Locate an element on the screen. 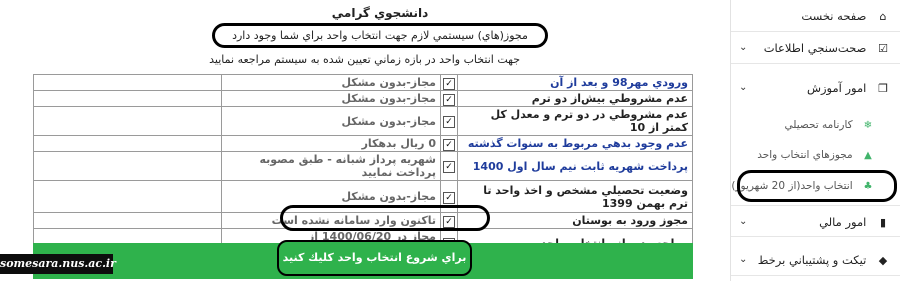 The width and height of the screenshot is (900, 281). sidebar-item-label: امور مالي is located at coordinates (843, 222).